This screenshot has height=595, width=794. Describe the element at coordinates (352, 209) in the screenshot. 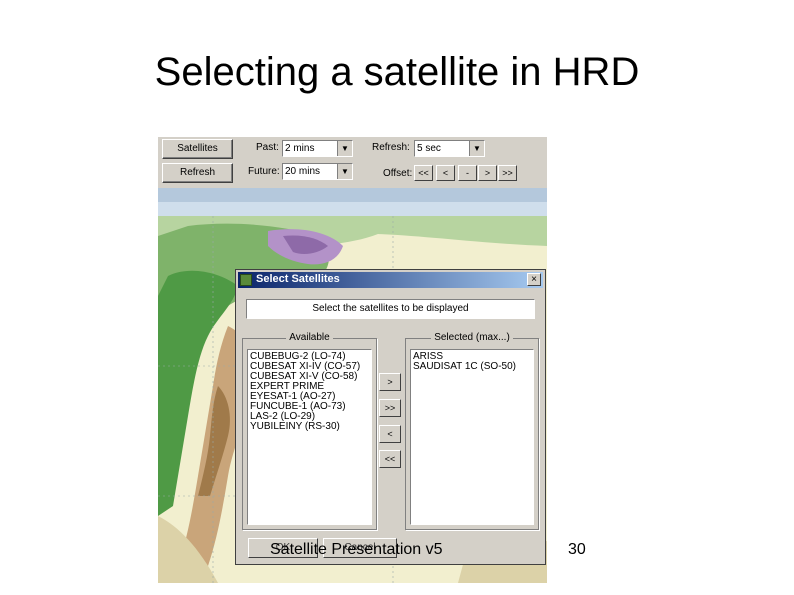

I see `map-header-band-light` at that location.